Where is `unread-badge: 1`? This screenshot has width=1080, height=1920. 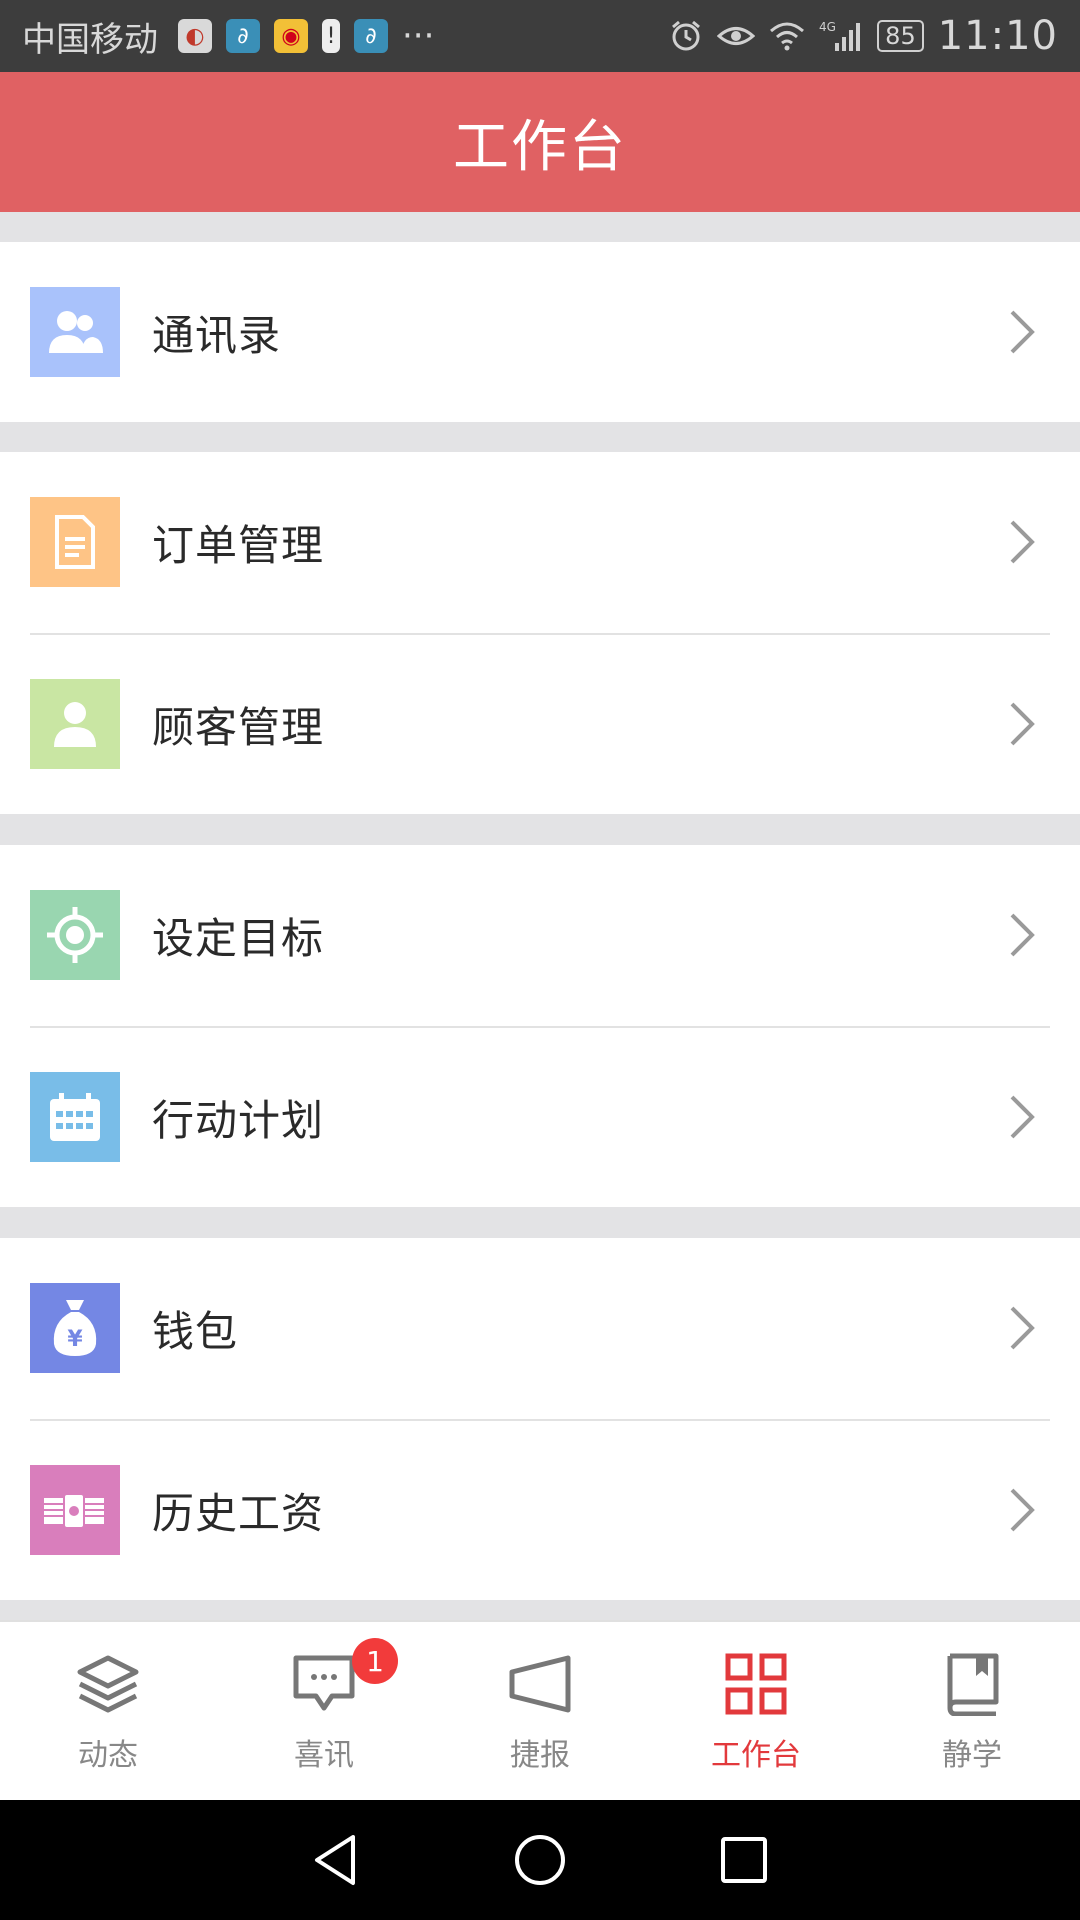
unread-badge: 1 is located at coordinates (375, 1661).